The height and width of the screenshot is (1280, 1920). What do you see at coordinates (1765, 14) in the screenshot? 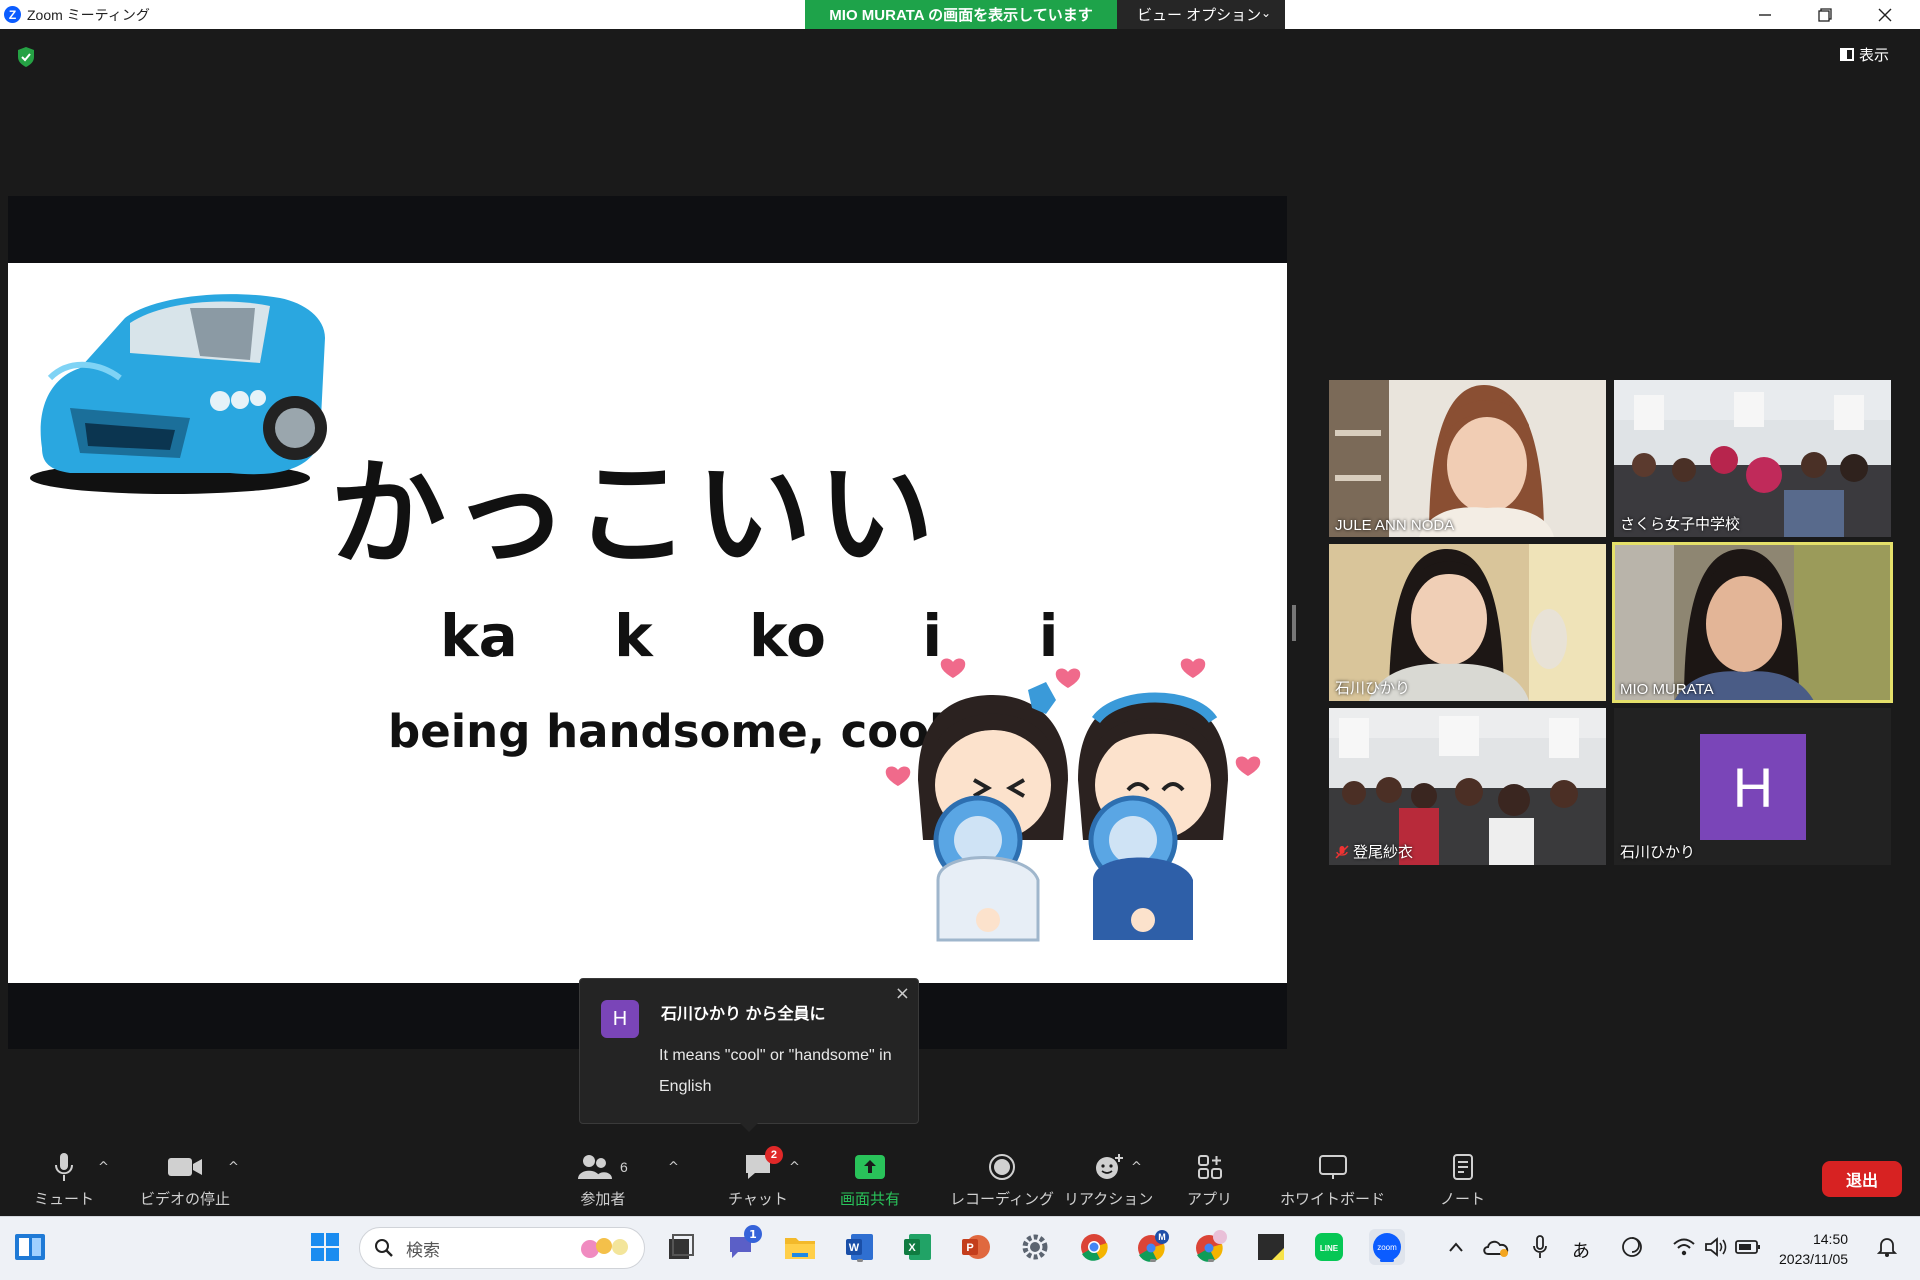
I see `minimize-button` at bounding box center [1765, 14].